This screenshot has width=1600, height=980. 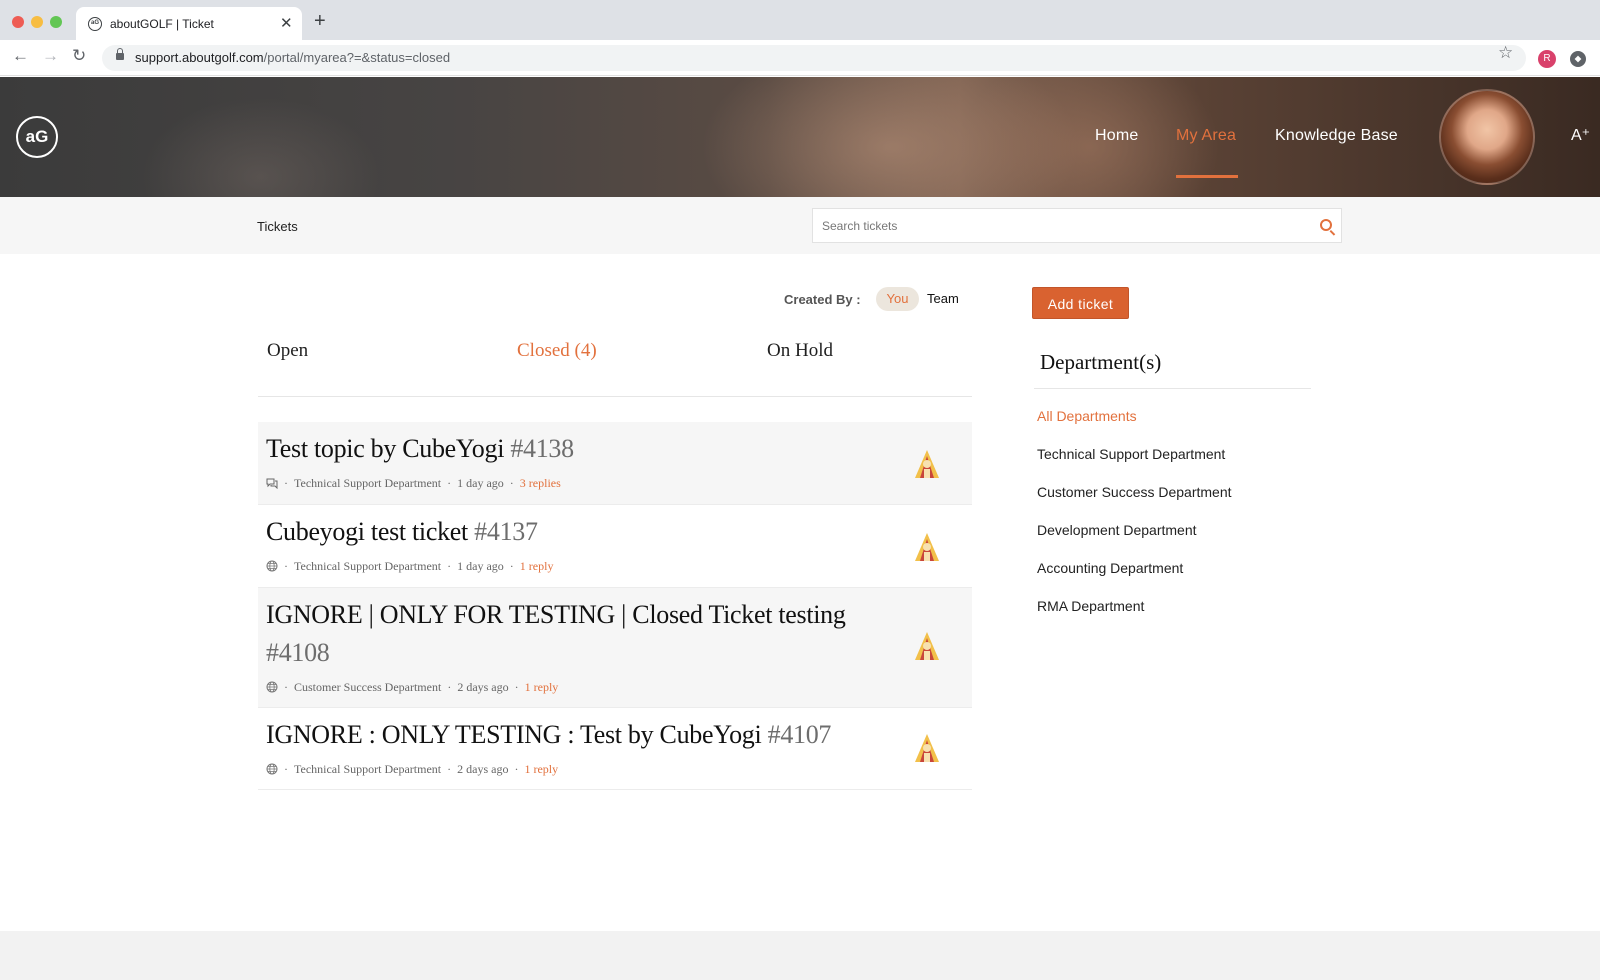 I want to click on ticket-replies: 3 replies, so click(x=540, y=483).